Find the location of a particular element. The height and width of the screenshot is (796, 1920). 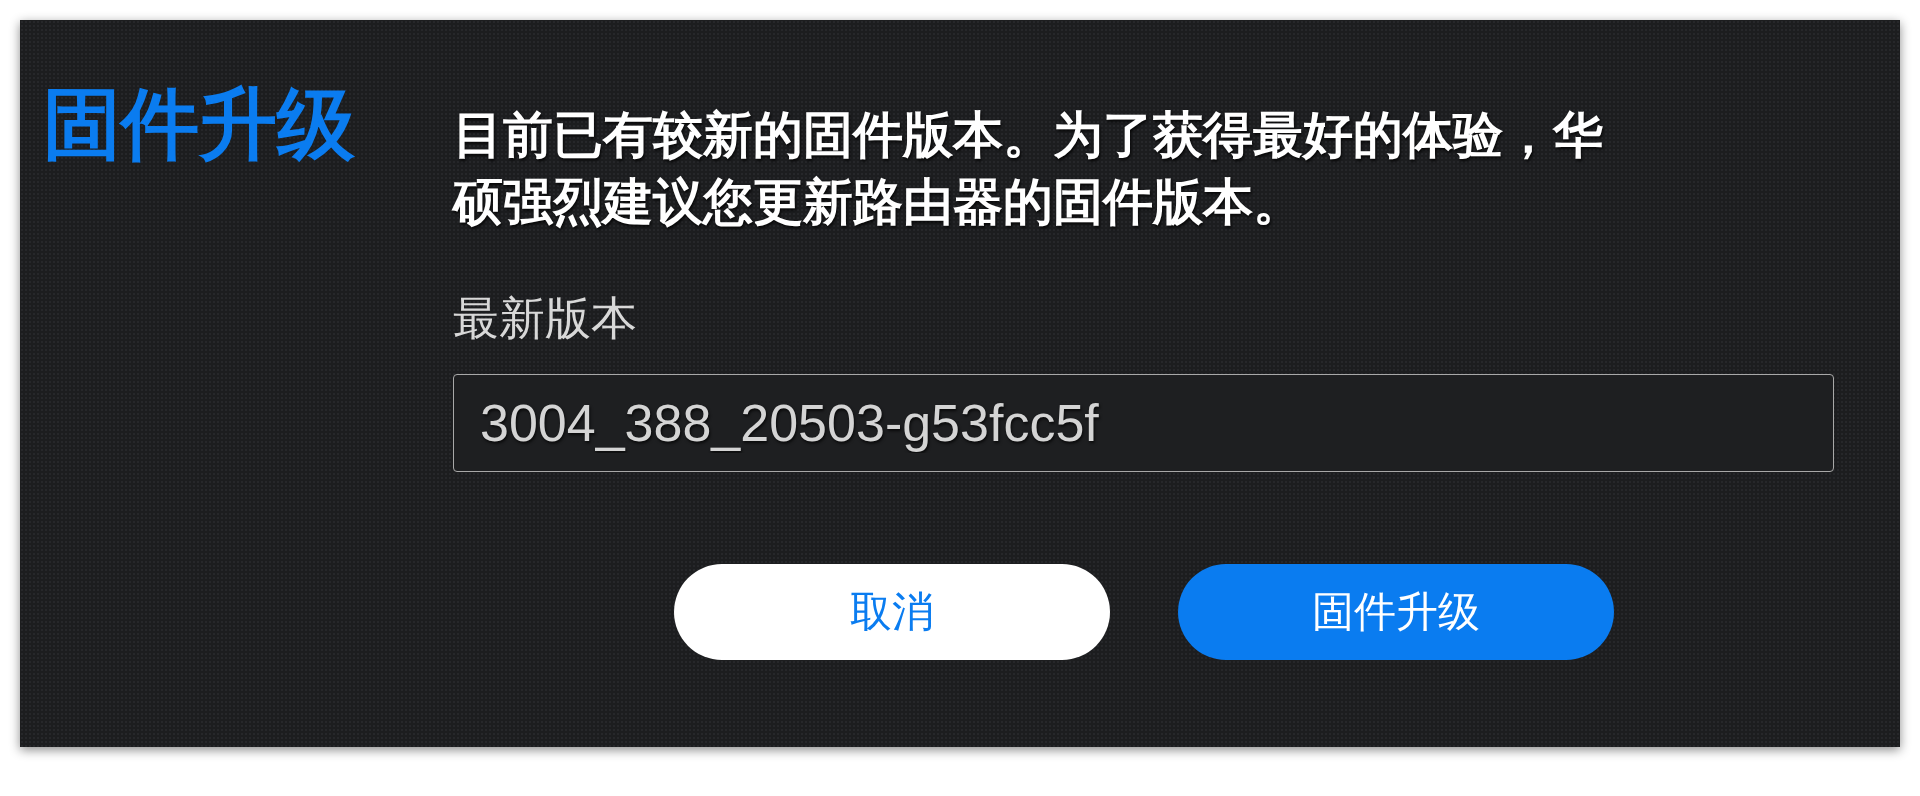

dialog-title: 固件升级 is located at coordinates (199, 125).